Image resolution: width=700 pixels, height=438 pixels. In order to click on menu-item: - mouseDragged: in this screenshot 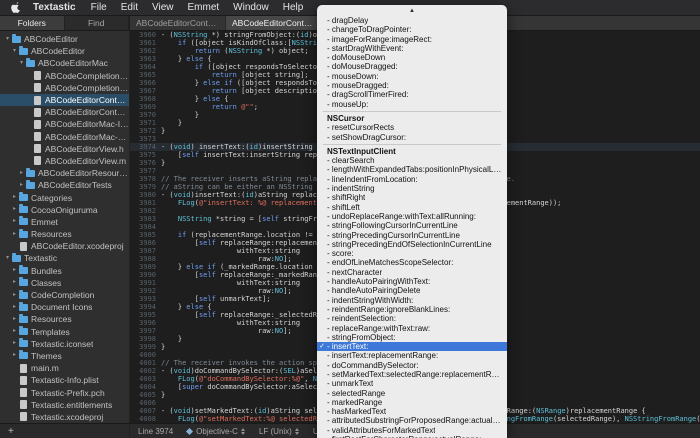, I will do `click(412, 85)`.